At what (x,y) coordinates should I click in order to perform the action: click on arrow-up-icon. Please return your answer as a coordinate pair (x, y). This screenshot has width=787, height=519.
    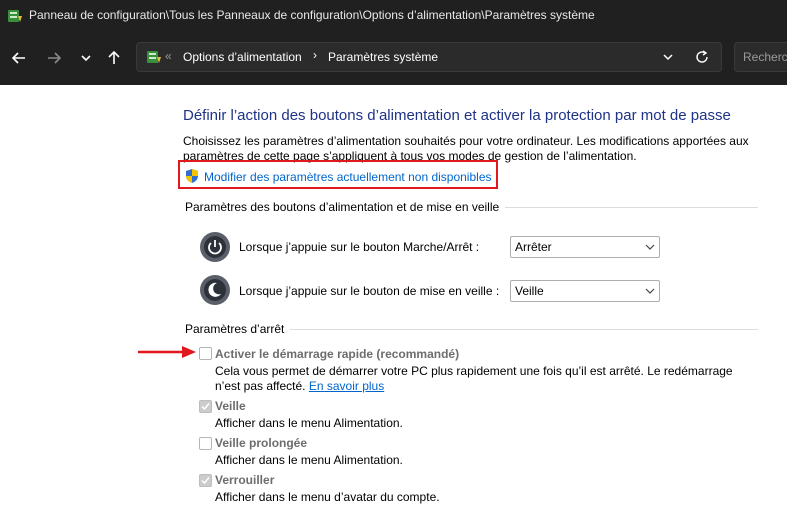
    Looking at the image, I should click on (114, 57).